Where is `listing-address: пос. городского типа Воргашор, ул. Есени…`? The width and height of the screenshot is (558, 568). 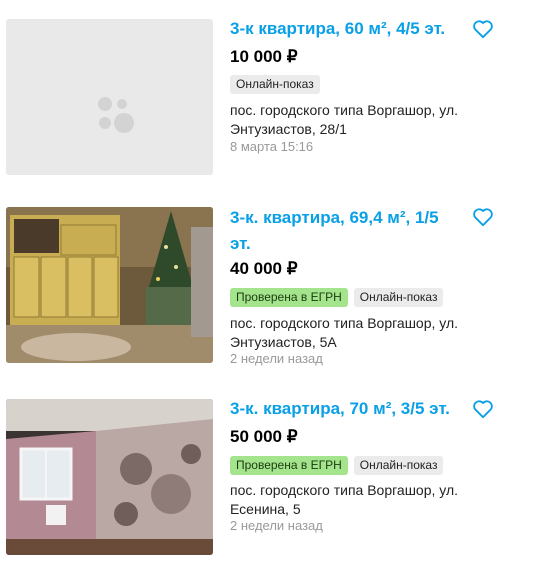
listing-address: пос. городского типа Воргашор, ул. Есени… is located at coordinates (355, 500).